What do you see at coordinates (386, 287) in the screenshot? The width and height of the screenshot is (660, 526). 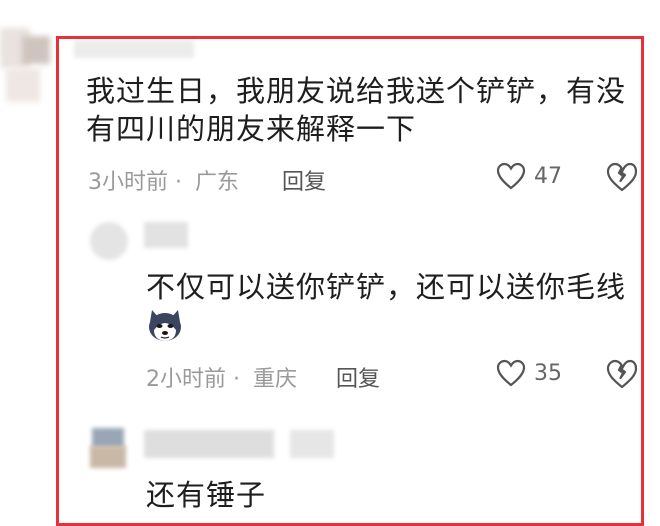 I see `reply1-text: 不仅可以送你铲铲，还可以送你毛线` at bounding box center [386, 287].